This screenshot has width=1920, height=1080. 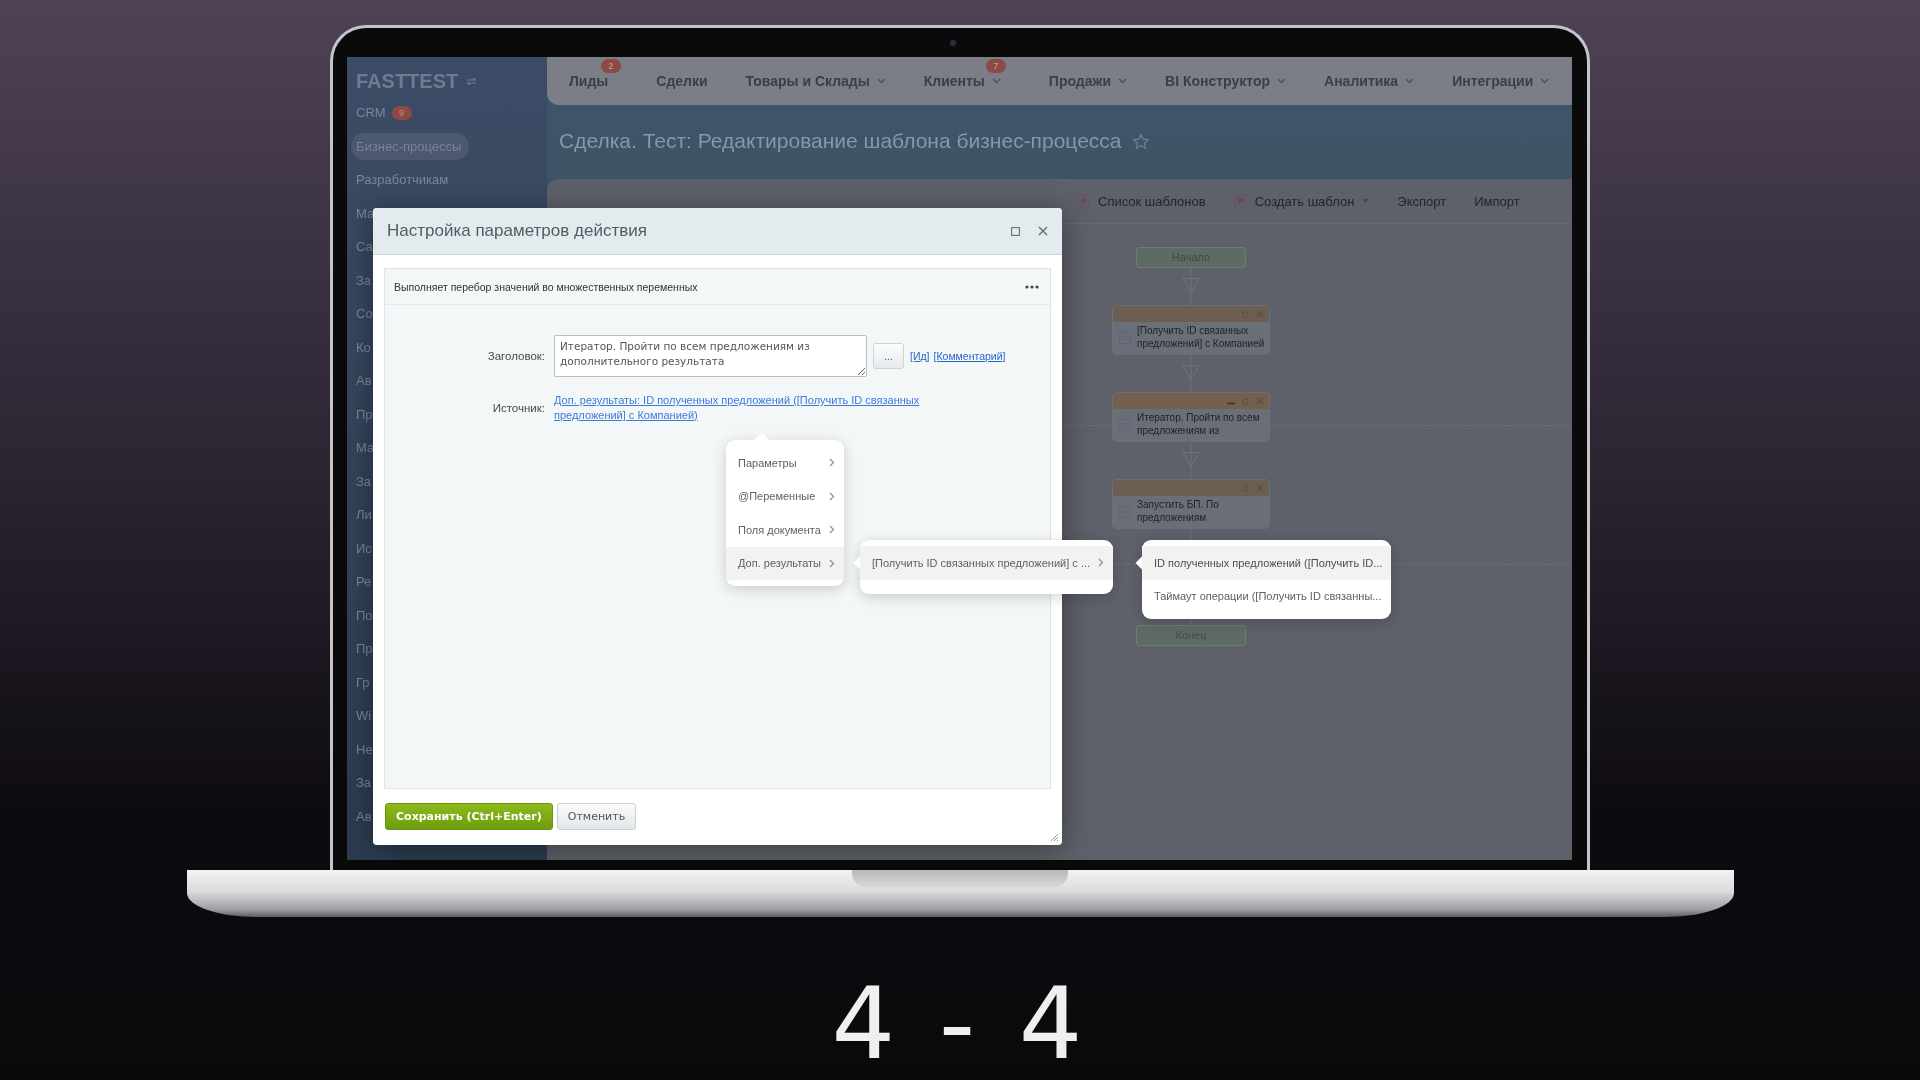 What do you see at coordinates (515, 356) in the screenshot?
I see `field-label: Заголовок:` at bounding box center [515, 356].